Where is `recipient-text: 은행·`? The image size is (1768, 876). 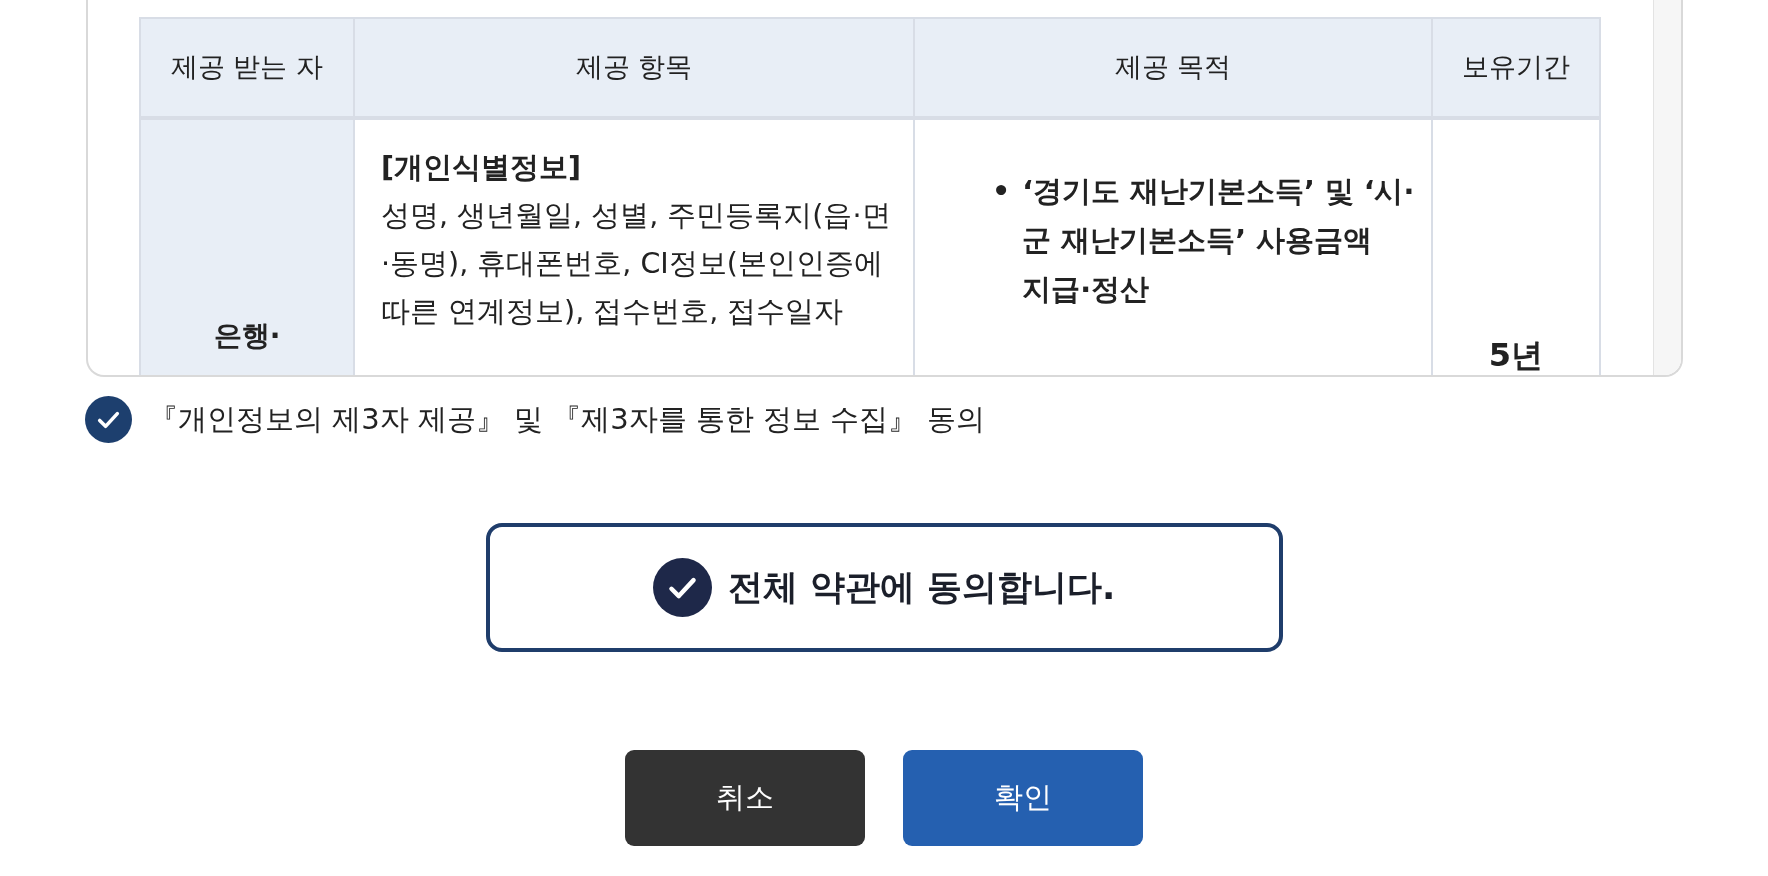 recipient-text: 은행· is located at coordinates (247, 335).